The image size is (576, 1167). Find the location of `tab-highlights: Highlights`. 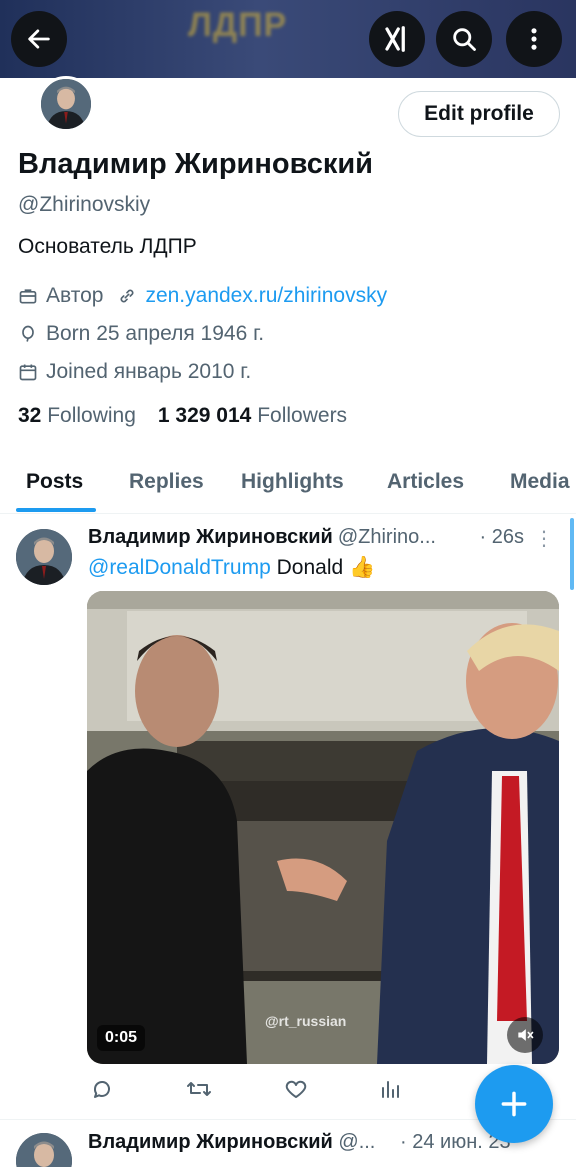

tab-highlights: Highlights is located at coordinates (292, 482).